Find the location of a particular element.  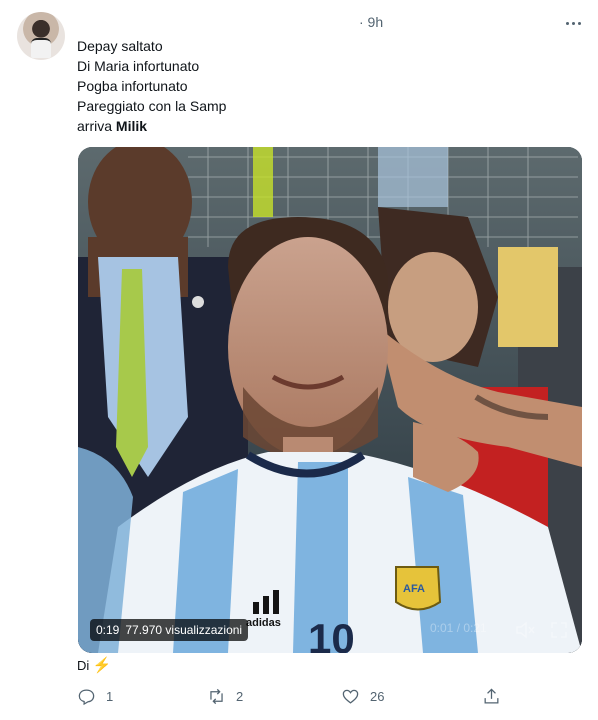

player-timecode: 0:01 / 0:21 is located at coordinates (458, 628).